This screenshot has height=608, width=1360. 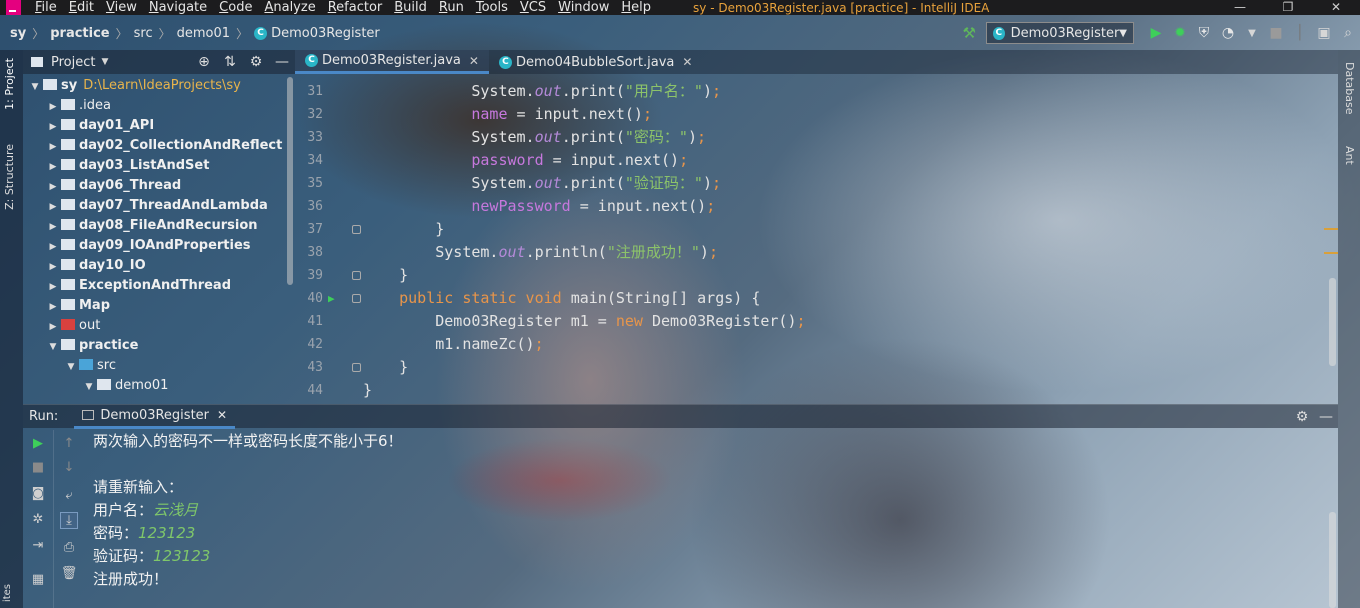 I want to click on collapse-all-icon: ⇅, so click(x=230, y=62).